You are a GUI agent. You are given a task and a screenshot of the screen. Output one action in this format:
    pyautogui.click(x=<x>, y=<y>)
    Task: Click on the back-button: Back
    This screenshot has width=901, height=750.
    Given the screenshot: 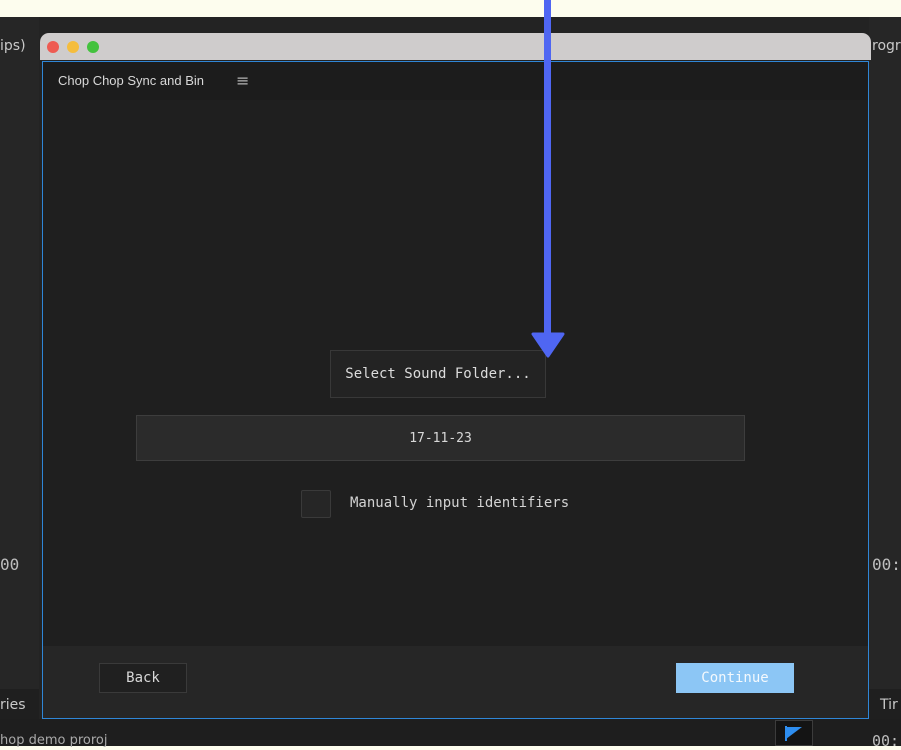 What is the action you would take?
    pyautogui.click(x=143, y=678)
    